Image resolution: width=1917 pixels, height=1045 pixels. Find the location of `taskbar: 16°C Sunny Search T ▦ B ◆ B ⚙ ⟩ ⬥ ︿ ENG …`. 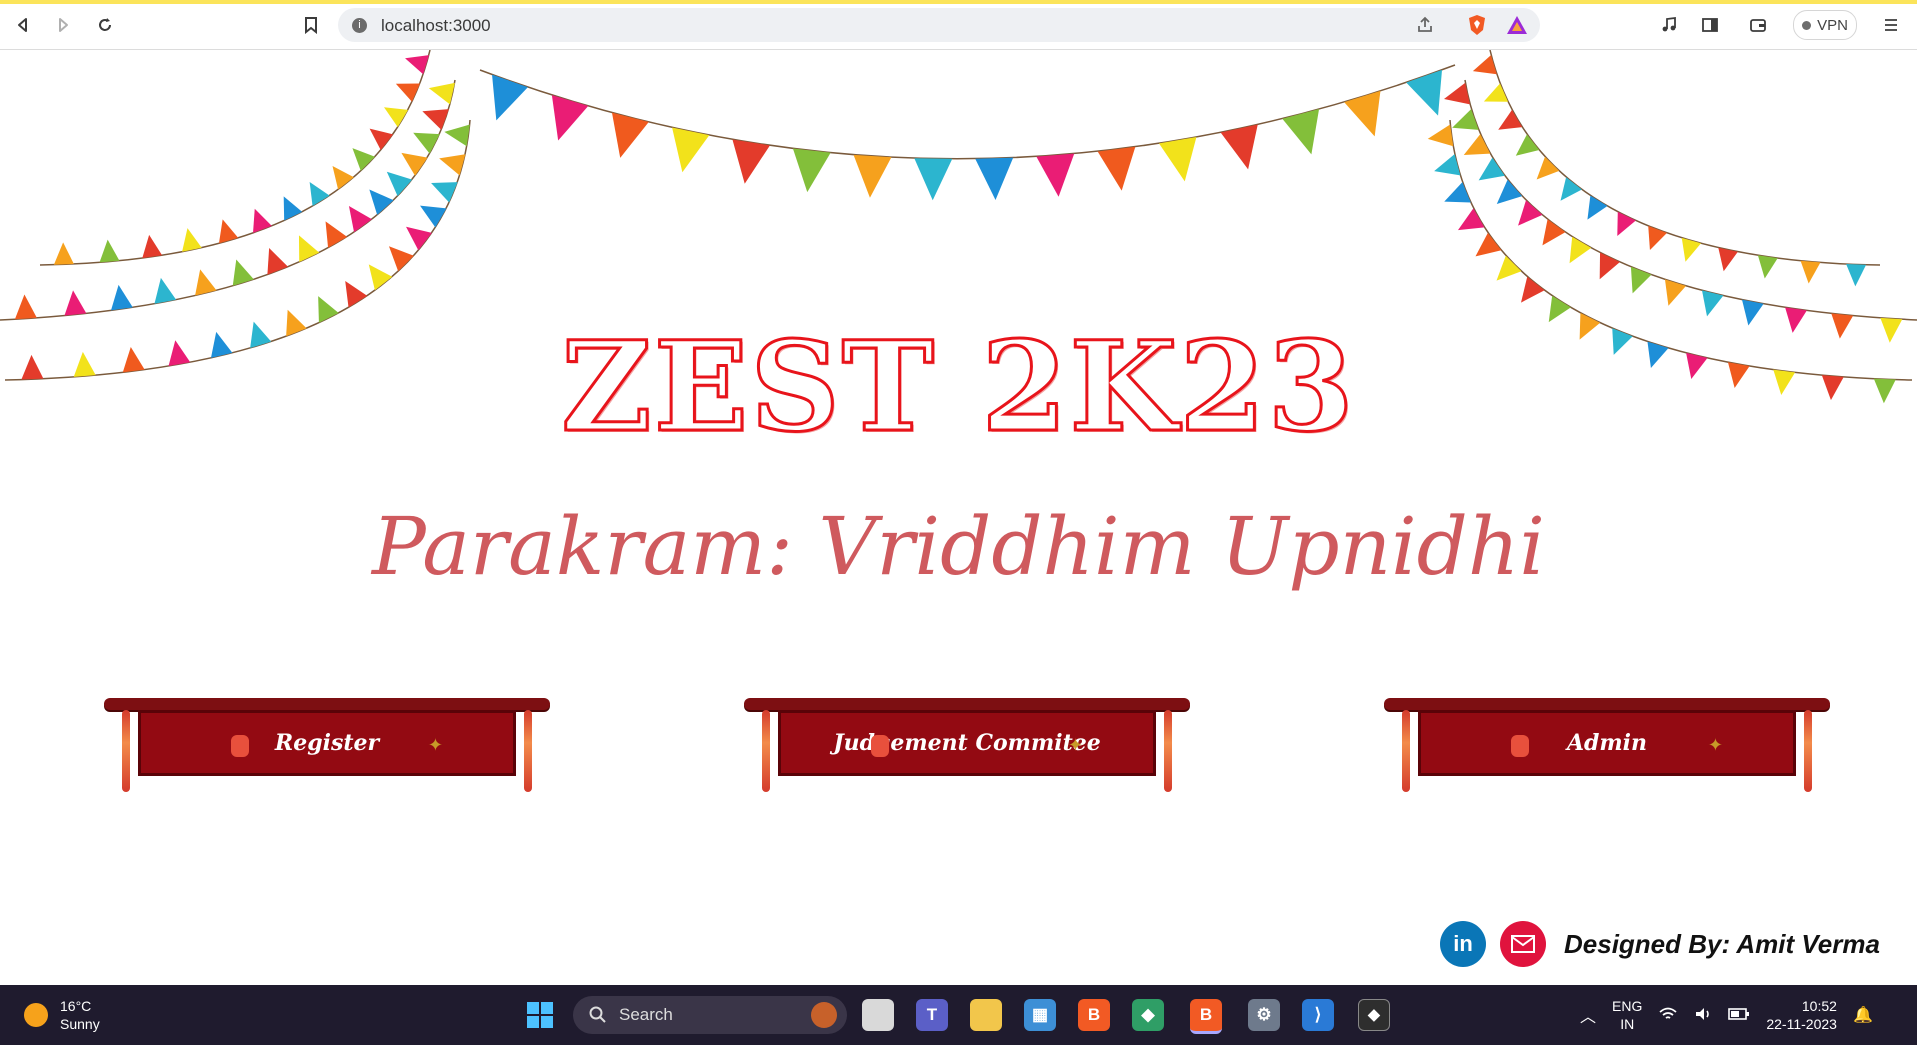

taskbar: 16°C Sunny Search T ▦ B ◆ B ⚙ ⟩ ⬥ ︿ ENG … is located at coordinates (958, 1015).